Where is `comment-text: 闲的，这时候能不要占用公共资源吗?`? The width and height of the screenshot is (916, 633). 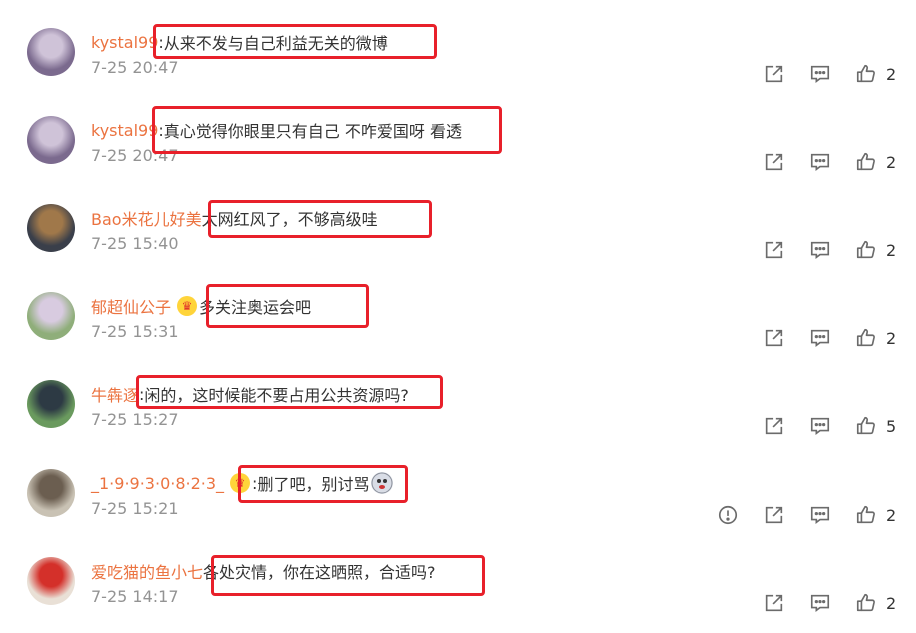 comment-text: 闲的，这时候能不要占用公共资源吗? is located at coordinates (276, 395).